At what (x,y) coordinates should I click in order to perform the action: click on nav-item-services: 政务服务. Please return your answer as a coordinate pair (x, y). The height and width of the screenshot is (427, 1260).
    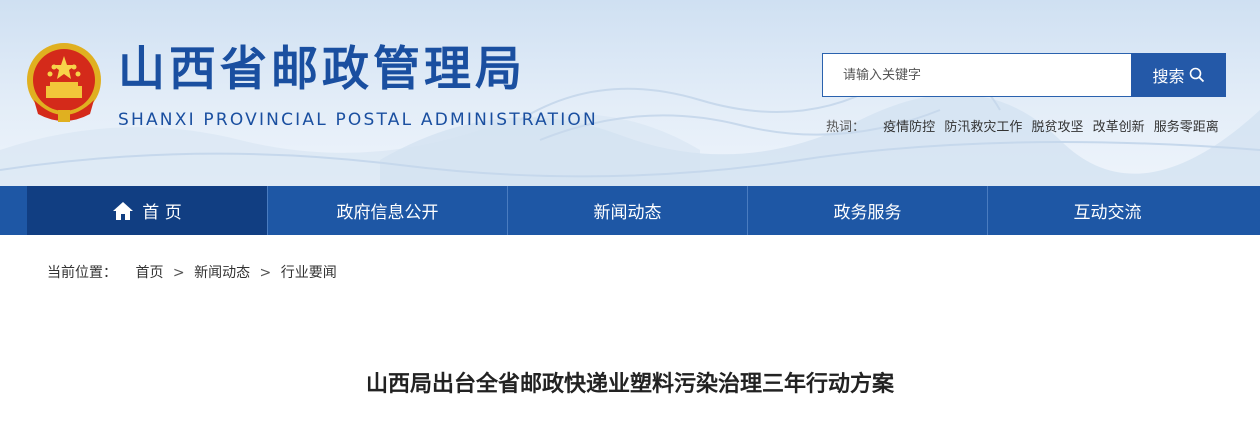
    Looking at the image, I should click on (867, 210).